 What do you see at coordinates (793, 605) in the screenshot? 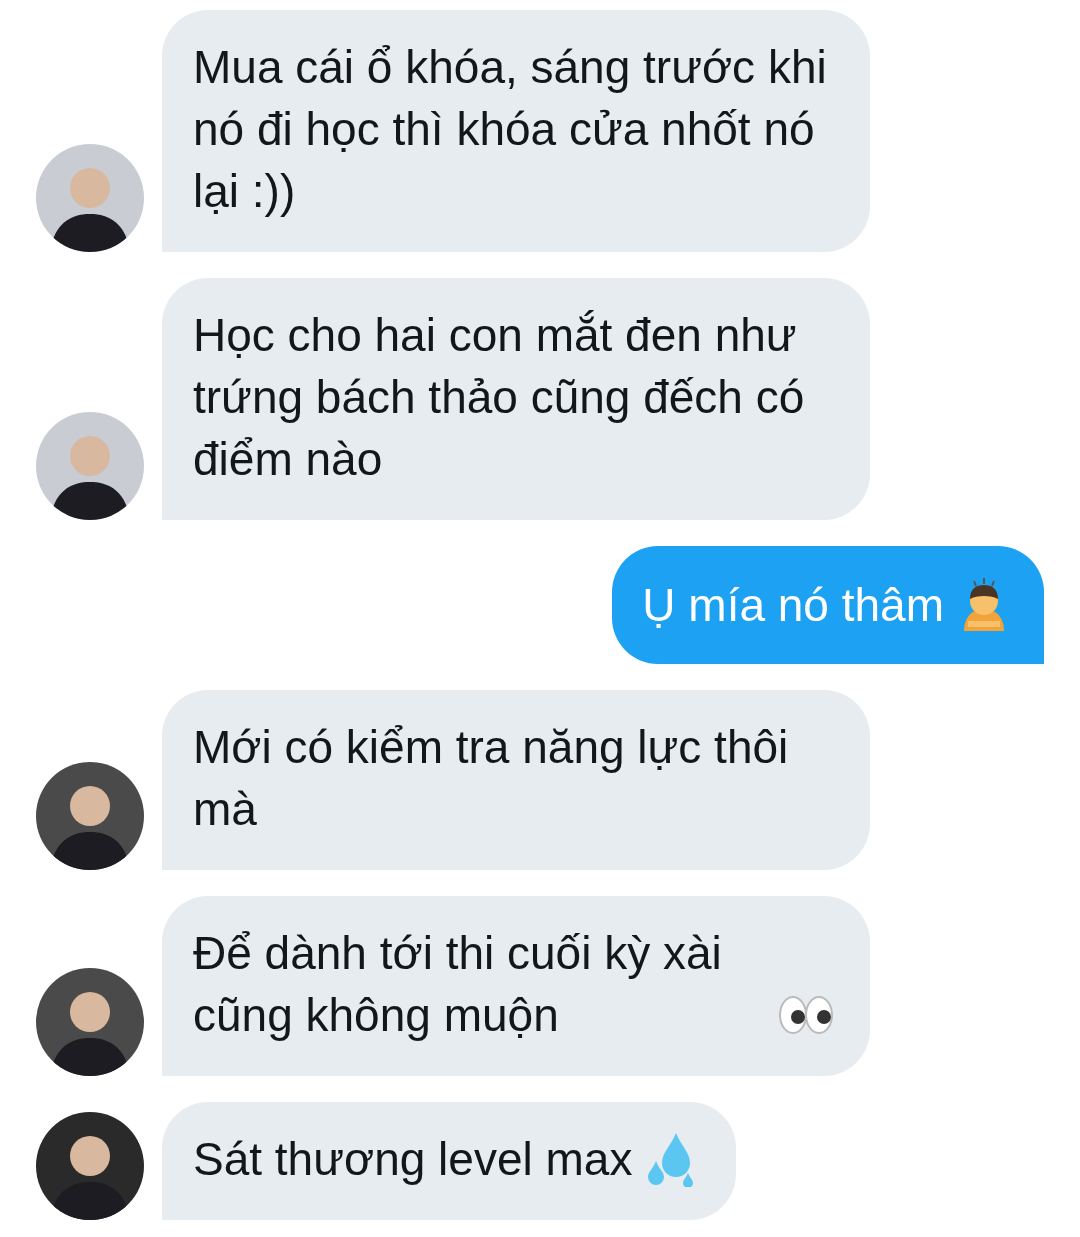
I see `message-text: Ụ mía nó thâm` at bounding box center [793, 605].